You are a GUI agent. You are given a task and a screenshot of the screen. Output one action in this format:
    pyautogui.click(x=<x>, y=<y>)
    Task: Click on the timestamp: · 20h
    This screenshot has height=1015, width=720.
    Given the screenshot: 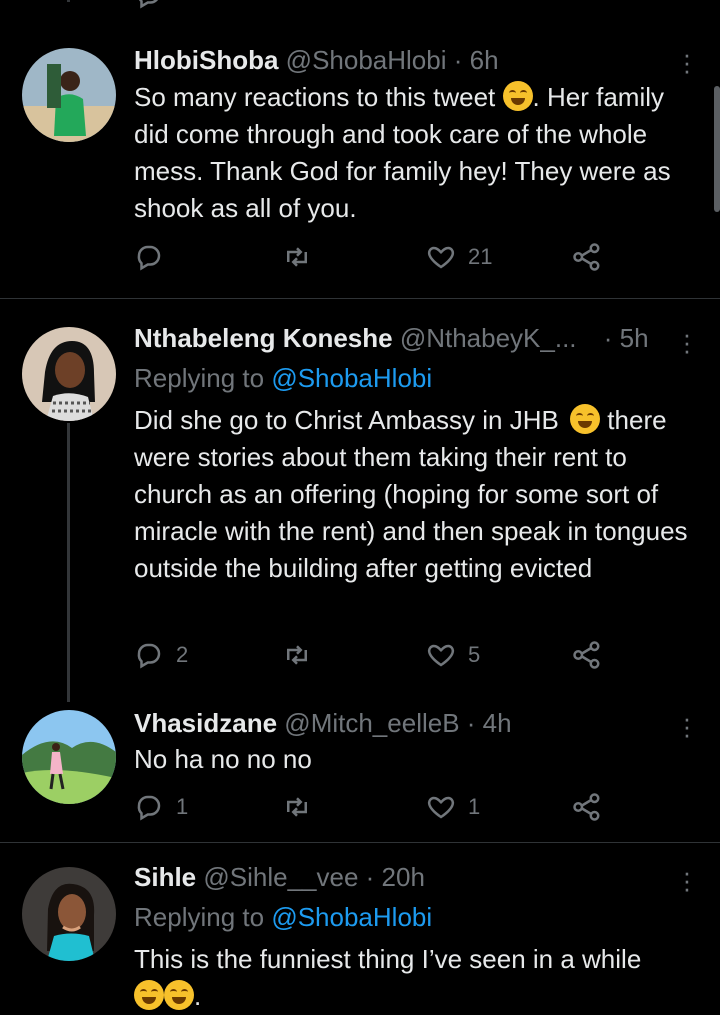 What is the action you would take?
    pyautogui.click(x=395, y=877)
    